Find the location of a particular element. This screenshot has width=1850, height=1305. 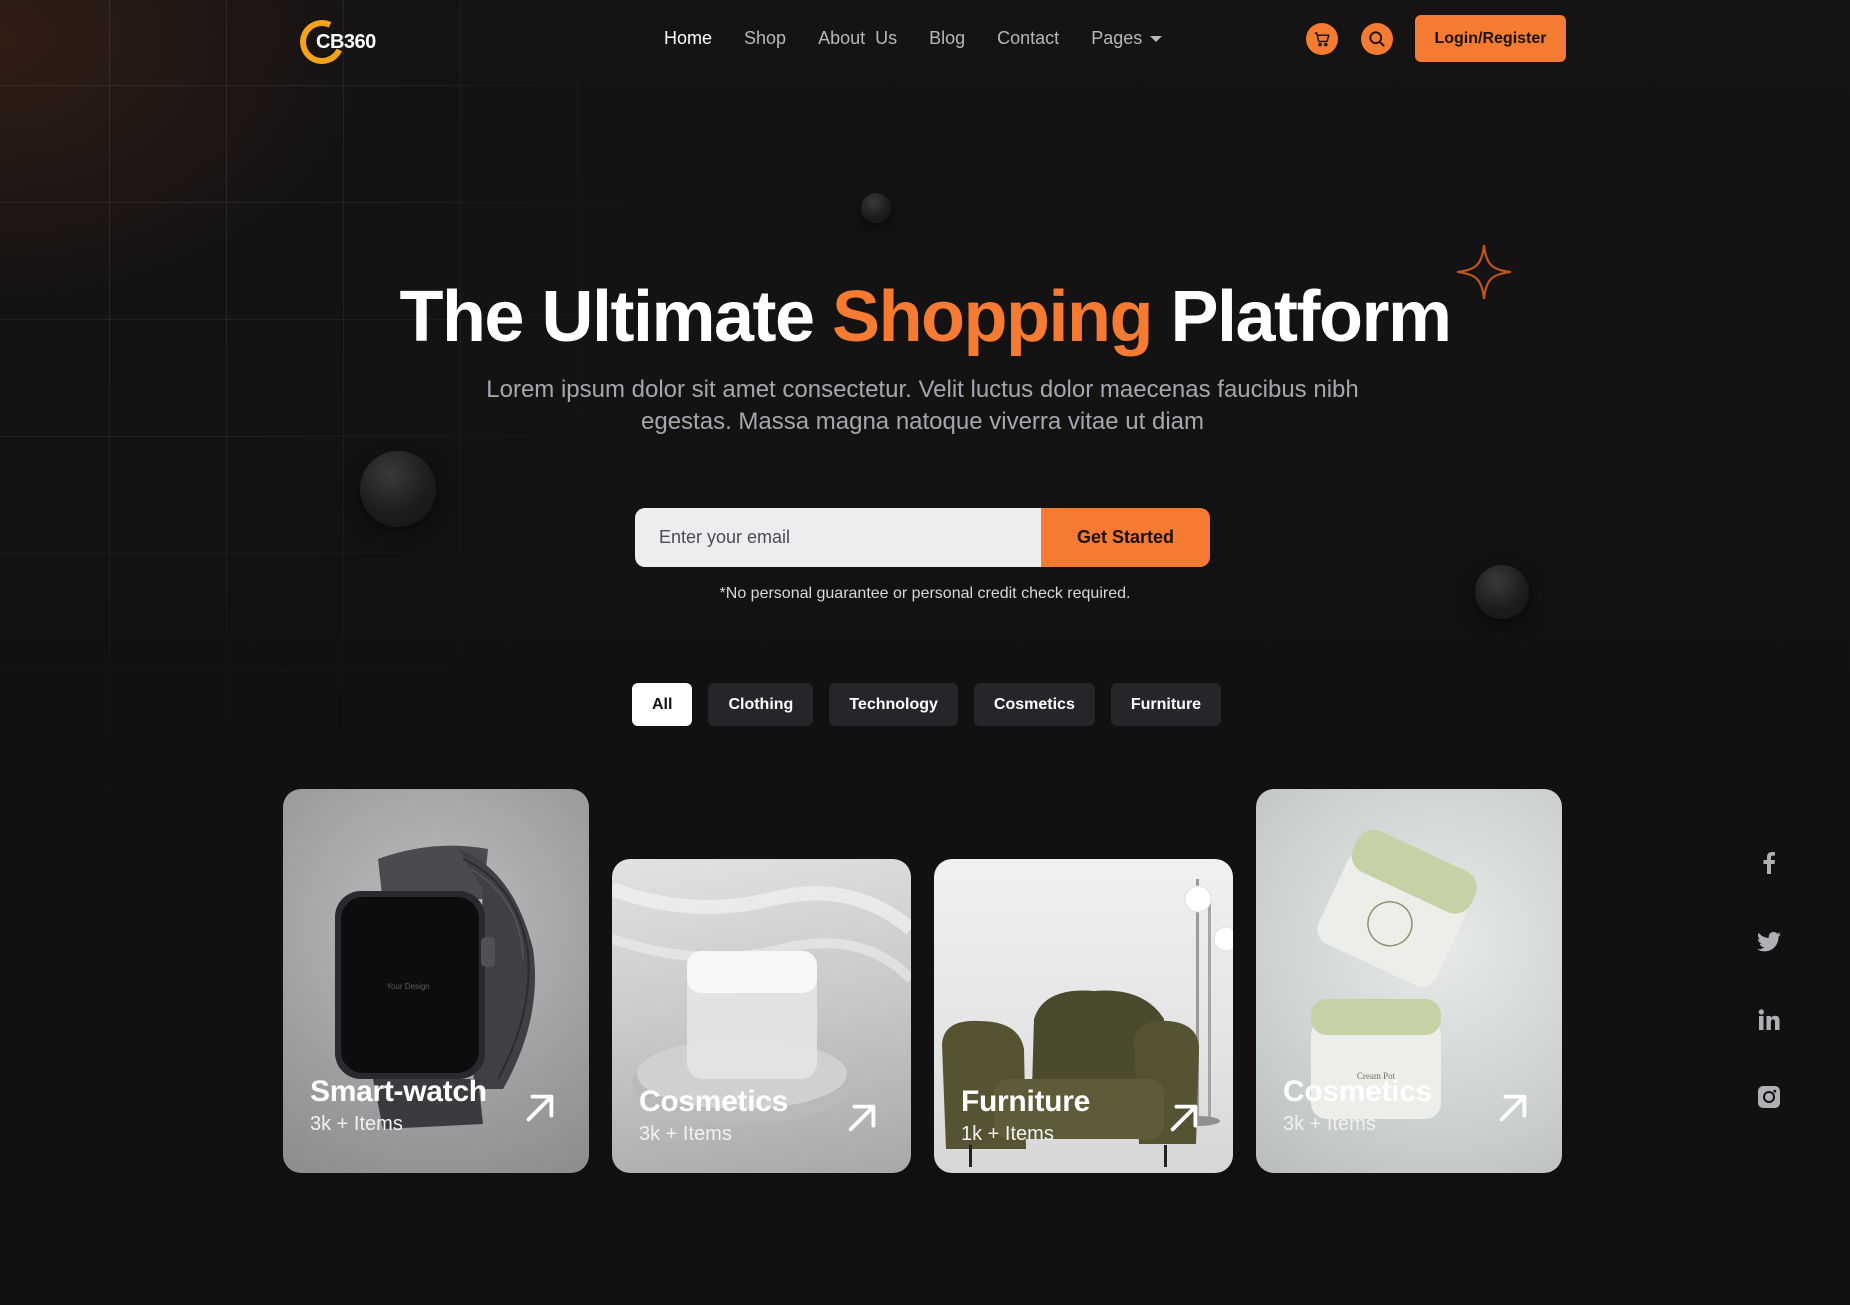

instagram-link is located at coordinates (1769, 1097).